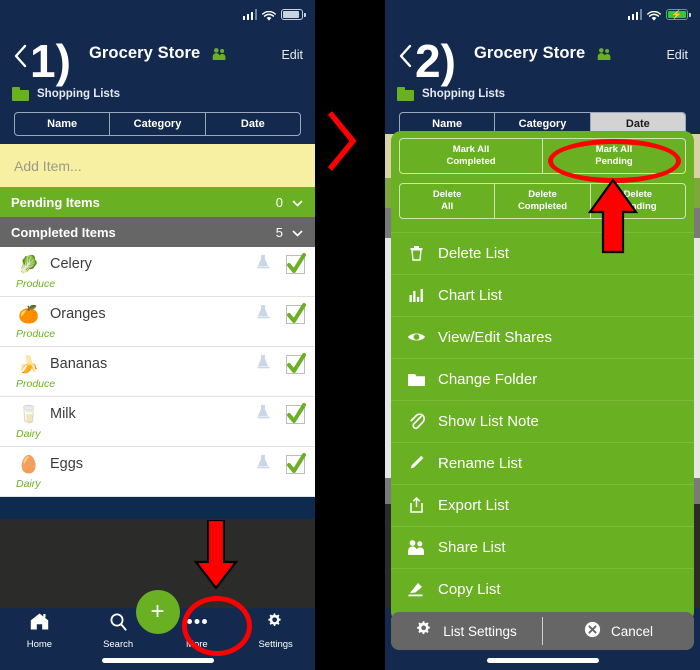 The height and width of the screenshot is (670, 700). What do you see at coordinates (55, 202) in the screenshot?
I see `section-label-pending: Pending Items` at bounding box center [55, 202].